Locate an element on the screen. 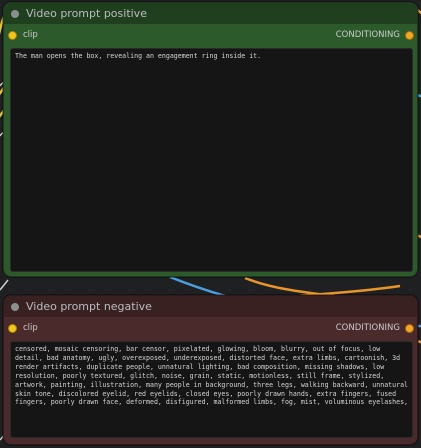 This screenshot has height=448, width=421. node-title-bar: Video prompt positive is located at coordinates (210, 13).